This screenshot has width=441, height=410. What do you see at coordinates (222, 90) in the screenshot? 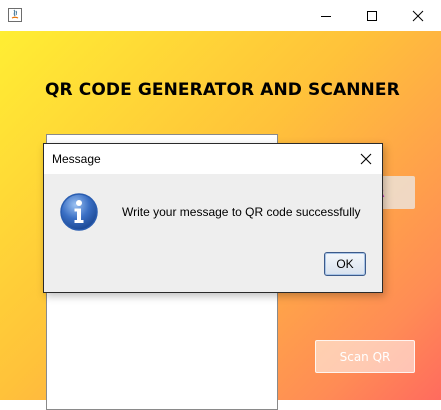
I see `page-title: QR CODE GENERATOR AND SCANNER` at bounding box center [222, 90].